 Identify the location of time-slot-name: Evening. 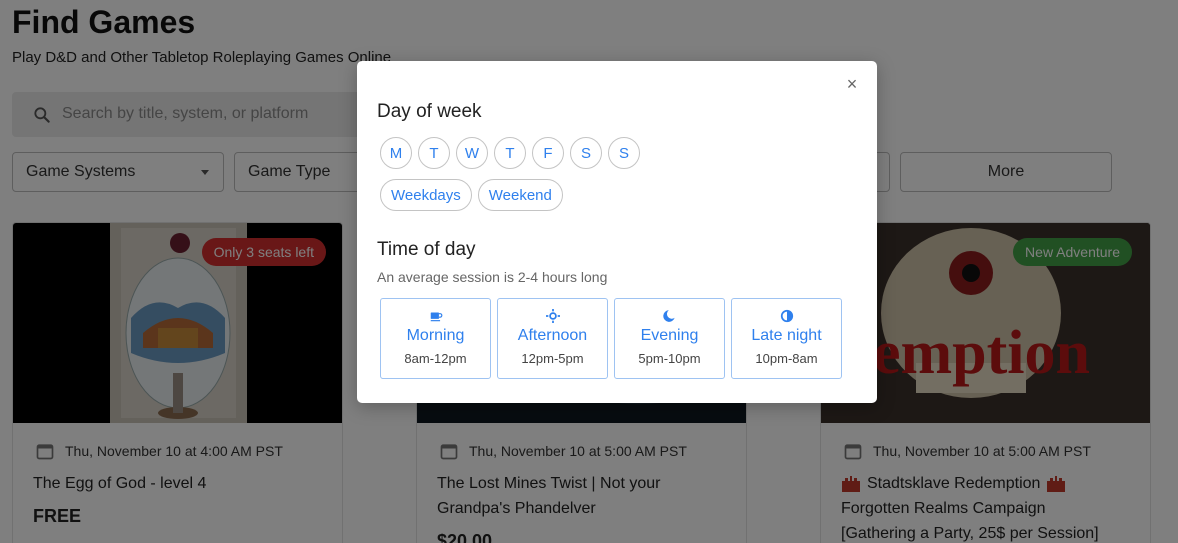
(669, 335).